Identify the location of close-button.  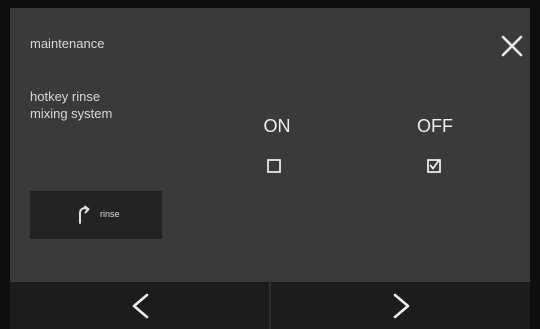
(512, 46).